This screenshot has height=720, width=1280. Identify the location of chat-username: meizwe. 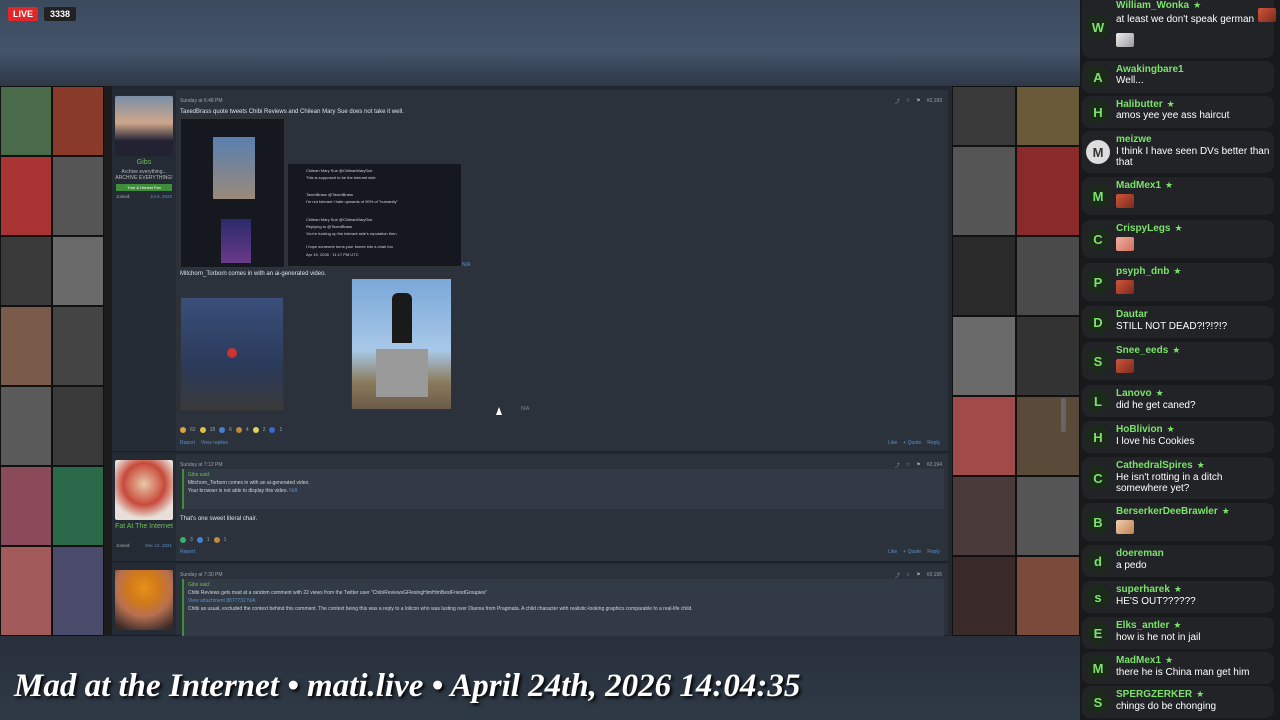
(1134, 139).